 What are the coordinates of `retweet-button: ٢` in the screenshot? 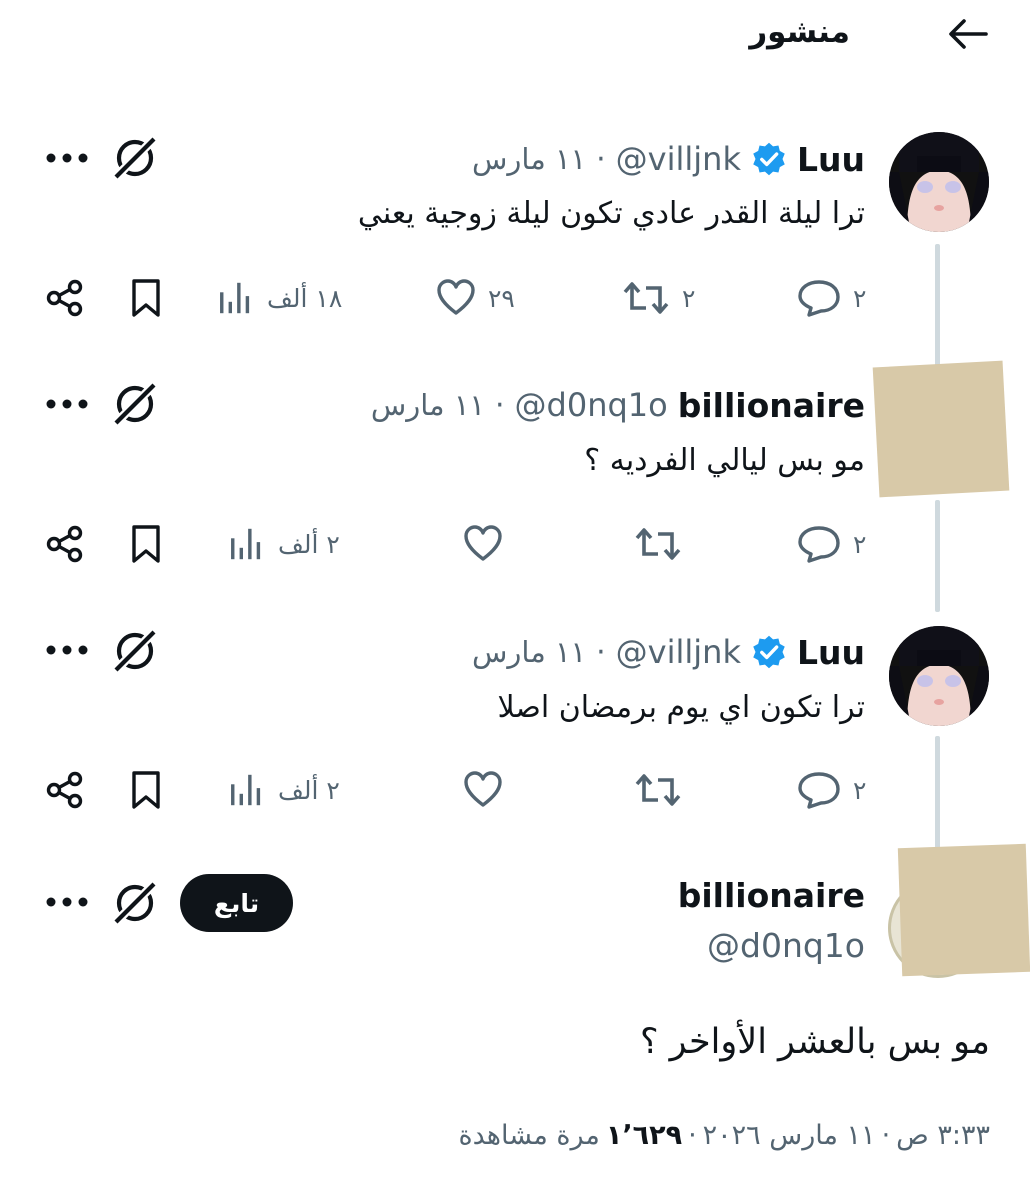 It's located at (658, 298).